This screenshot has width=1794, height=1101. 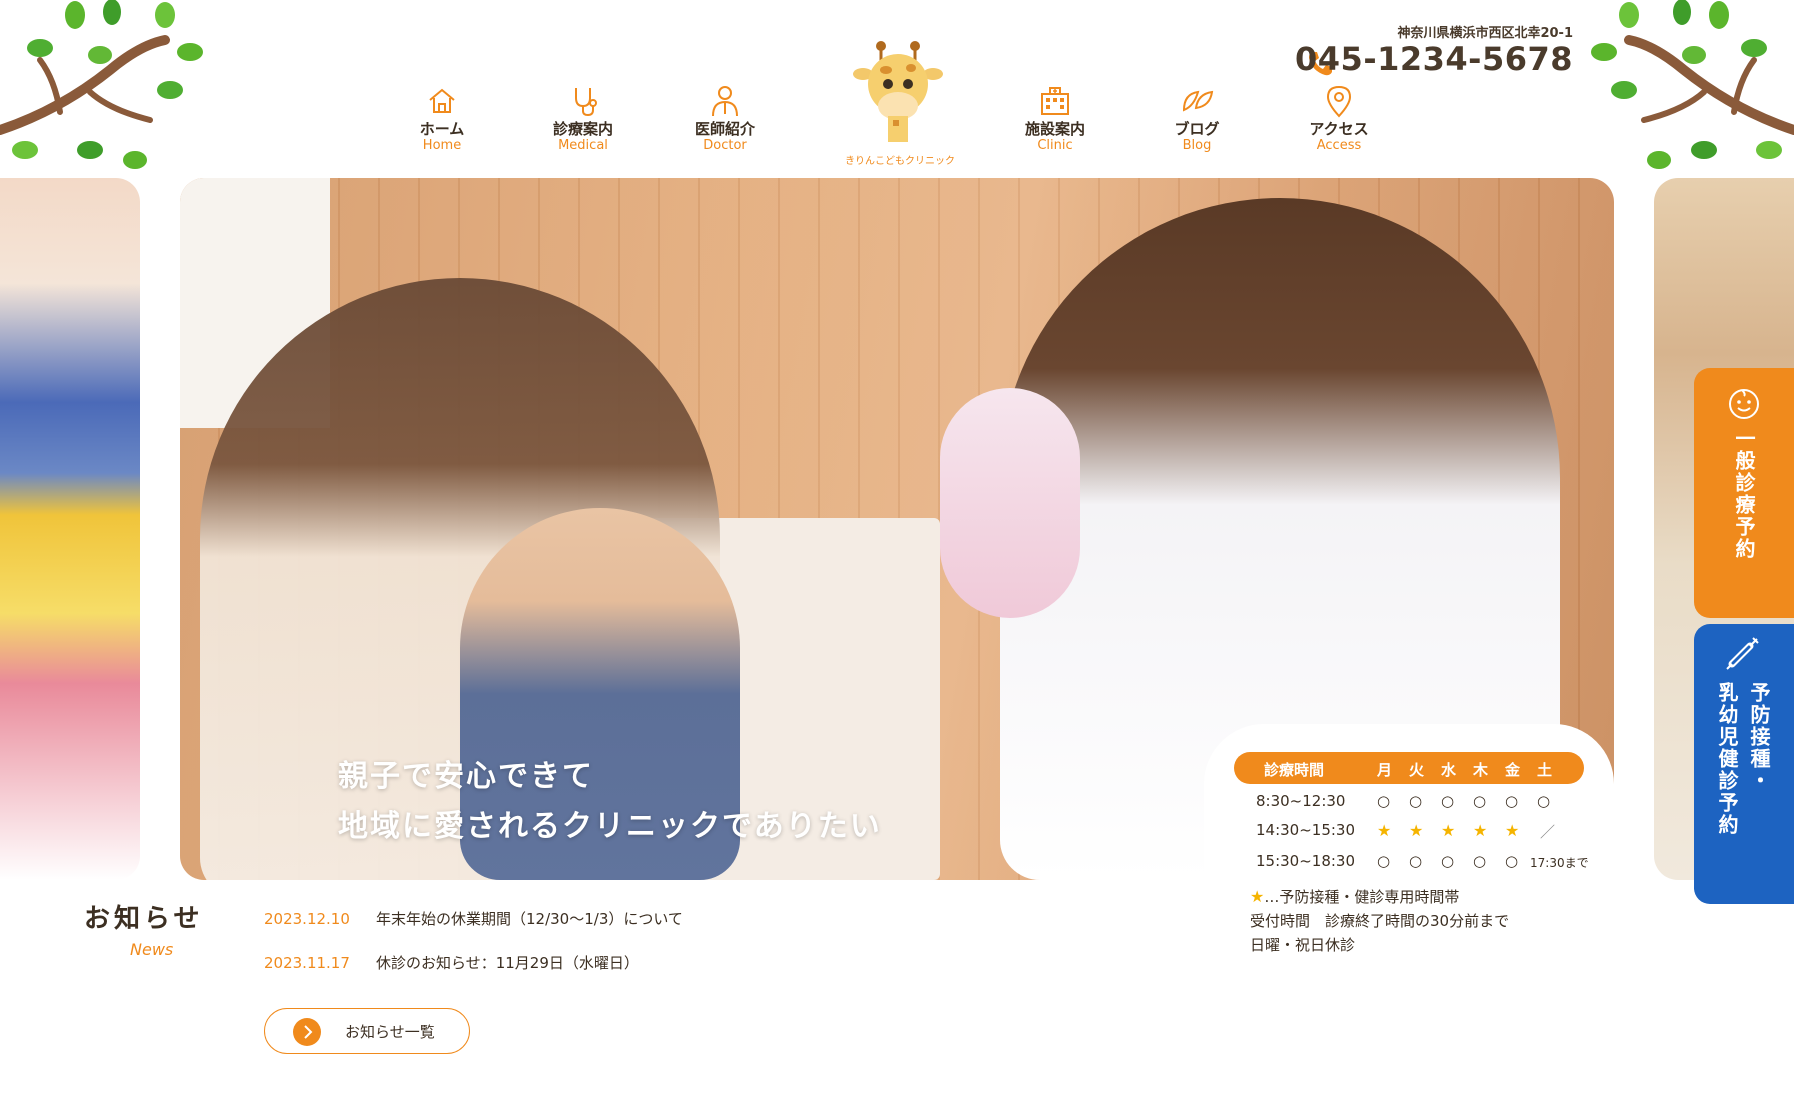 I want to click on house-icon, so click(x=442, y=100).